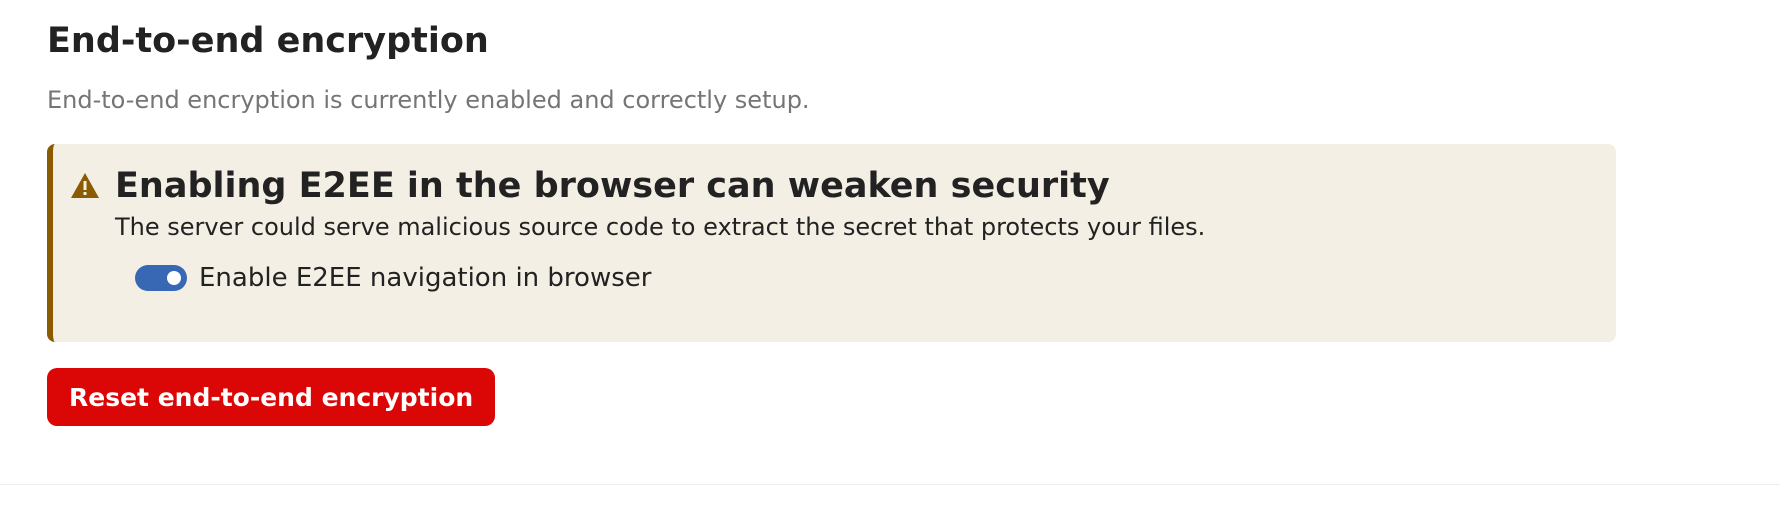 The image size is (1780, 517). Describe the element at coordinates (268, 41) in the screenshot. I see `section-title: End-to-end encryption` at that location.